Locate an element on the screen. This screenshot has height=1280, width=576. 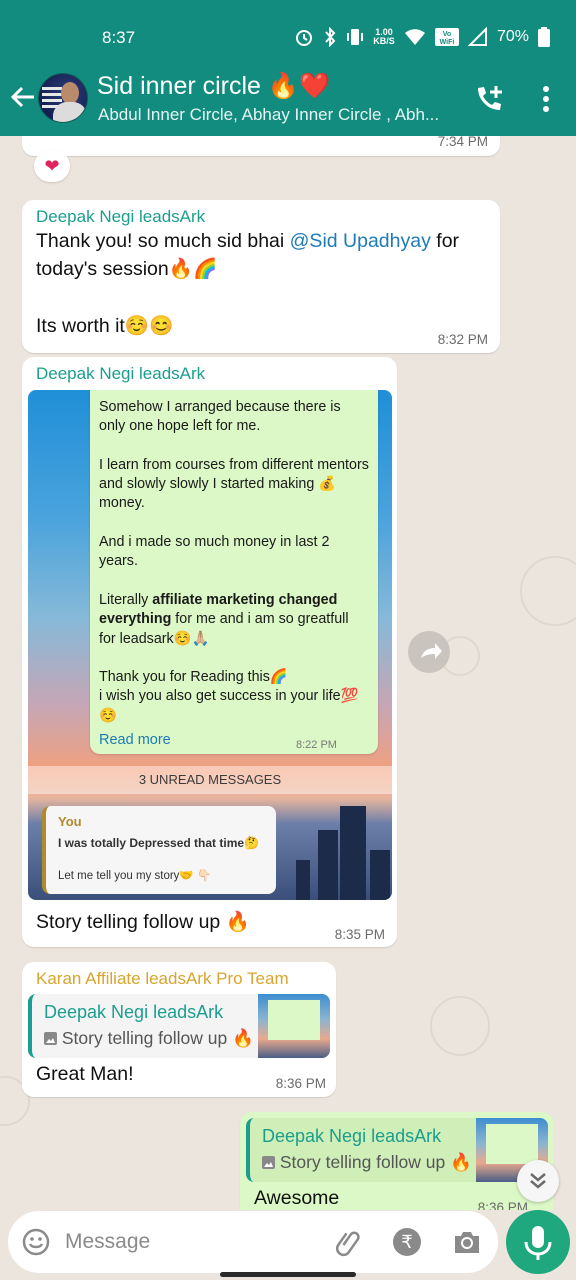
message-time: 8:36 PM is located at coordinates (300, 1083).